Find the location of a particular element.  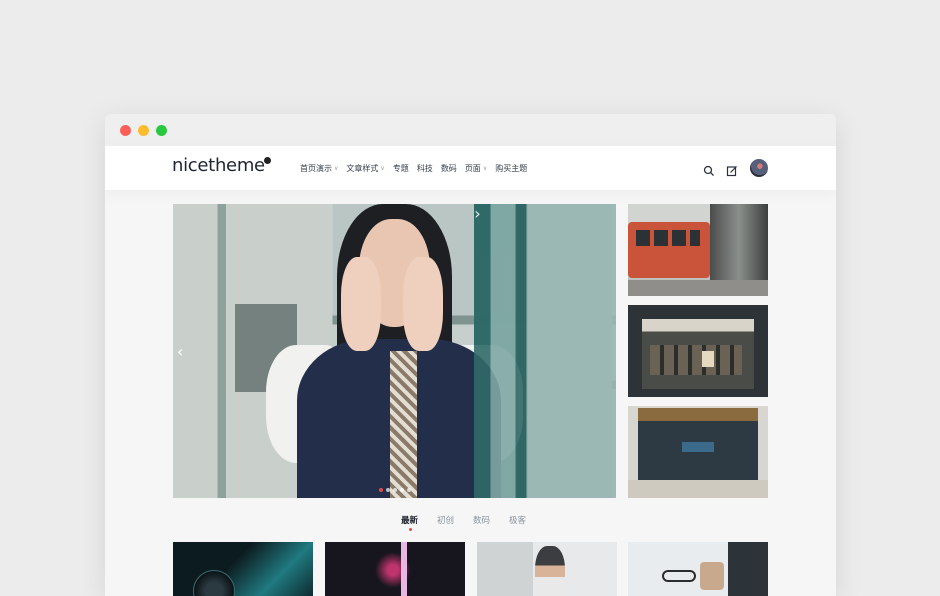

nav-item-label: 专题 is located at coordinates (400, 168).